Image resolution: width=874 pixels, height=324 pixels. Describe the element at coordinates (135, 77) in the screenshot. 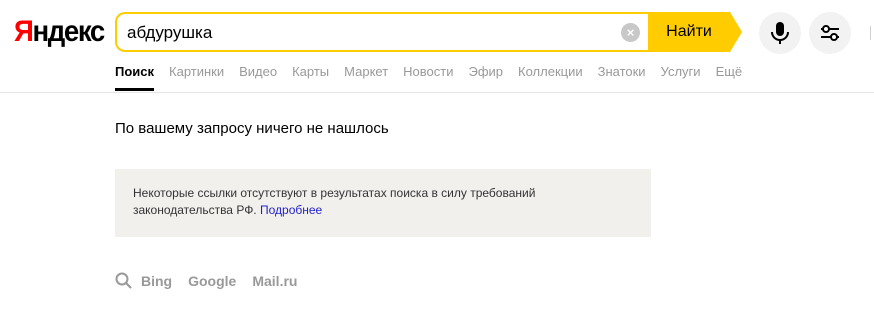

I see `tab-search: Поиск` at that location.